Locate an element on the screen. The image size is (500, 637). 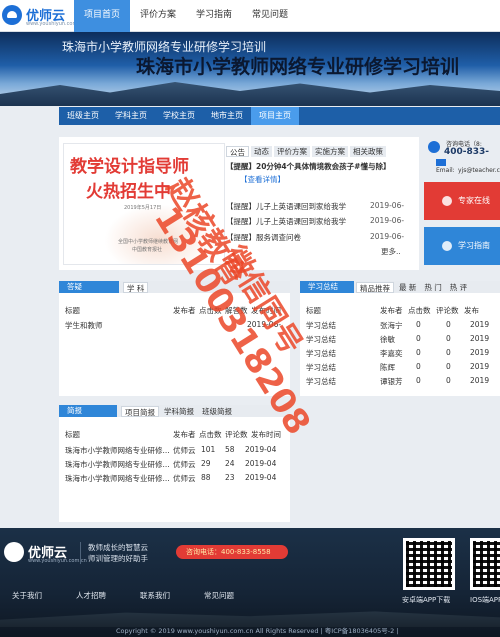
nav-item-faq: 常见问题 is located at coordinates (270, 16).